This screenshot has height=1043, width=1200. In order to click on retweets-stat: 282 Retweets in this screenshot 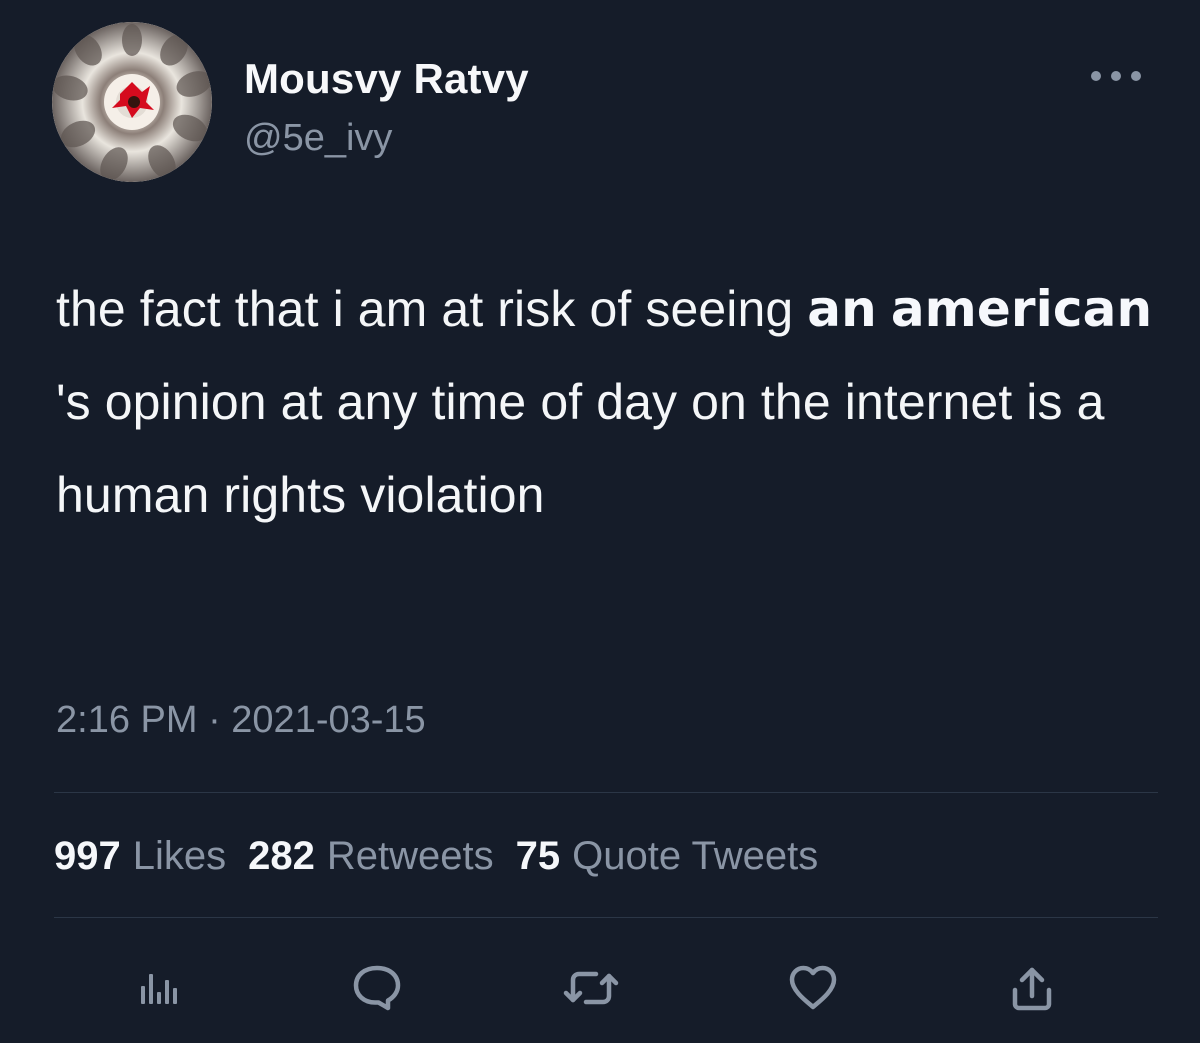, I will do `click(371, 856)`.